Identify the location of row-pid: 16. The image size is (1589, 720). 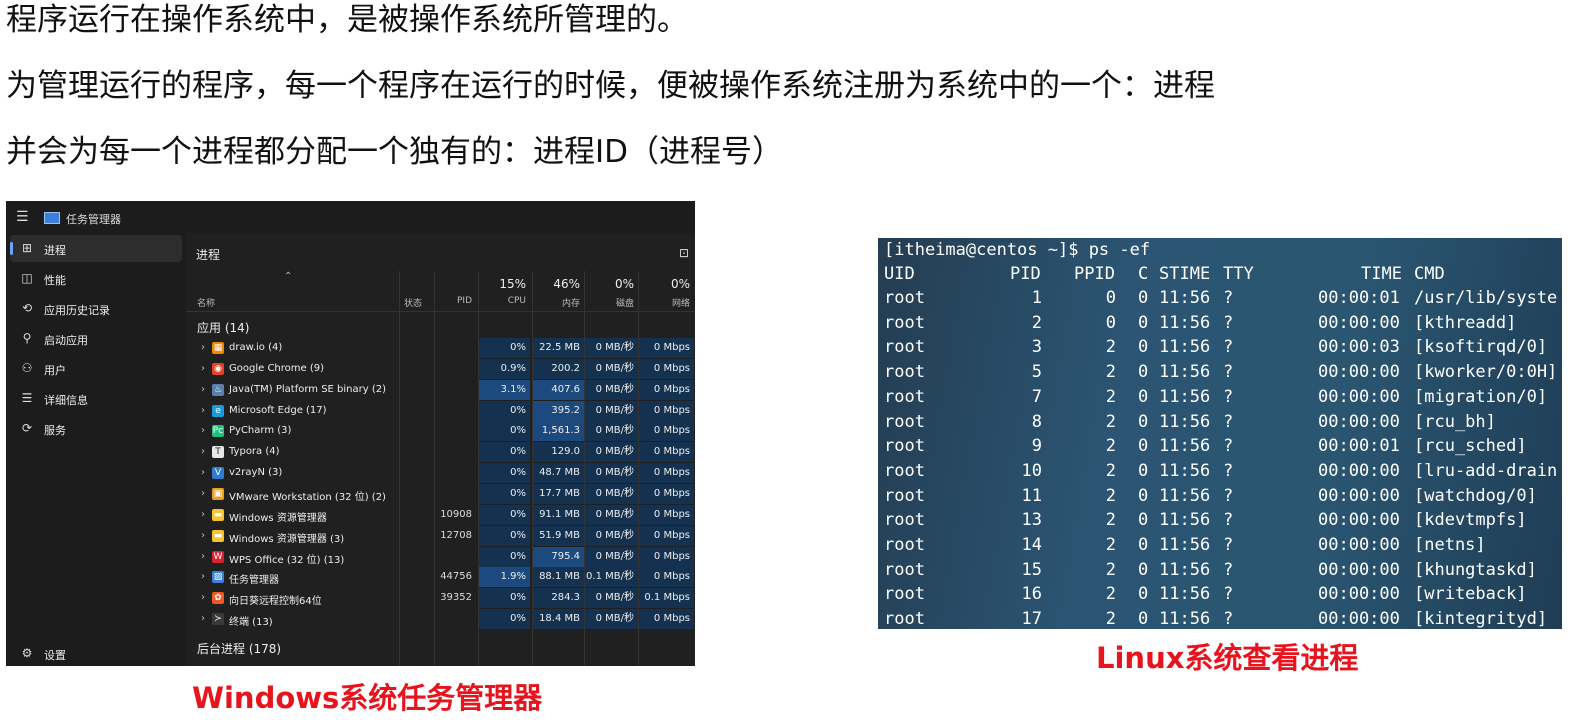
(1031, 594).